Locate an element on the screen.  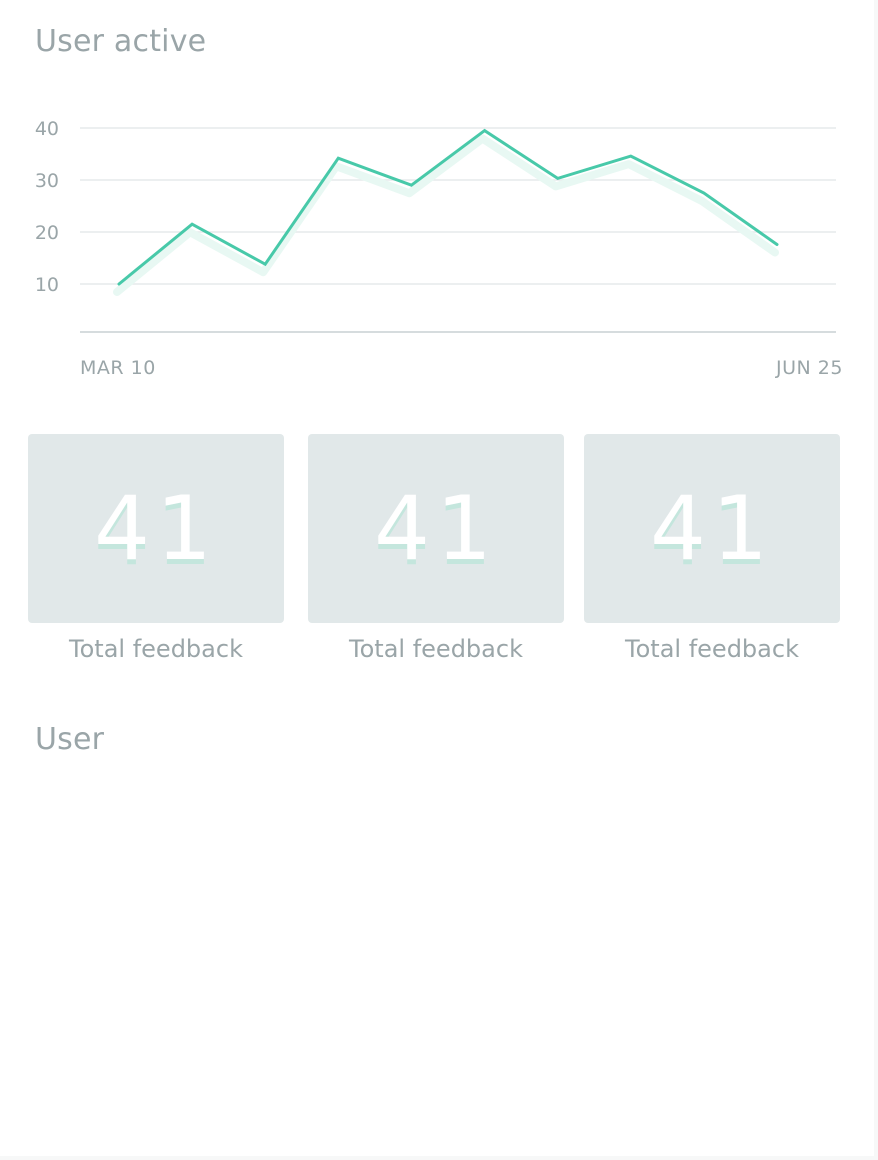
y-tick-label: 30 is located at coordinates (47, 181).